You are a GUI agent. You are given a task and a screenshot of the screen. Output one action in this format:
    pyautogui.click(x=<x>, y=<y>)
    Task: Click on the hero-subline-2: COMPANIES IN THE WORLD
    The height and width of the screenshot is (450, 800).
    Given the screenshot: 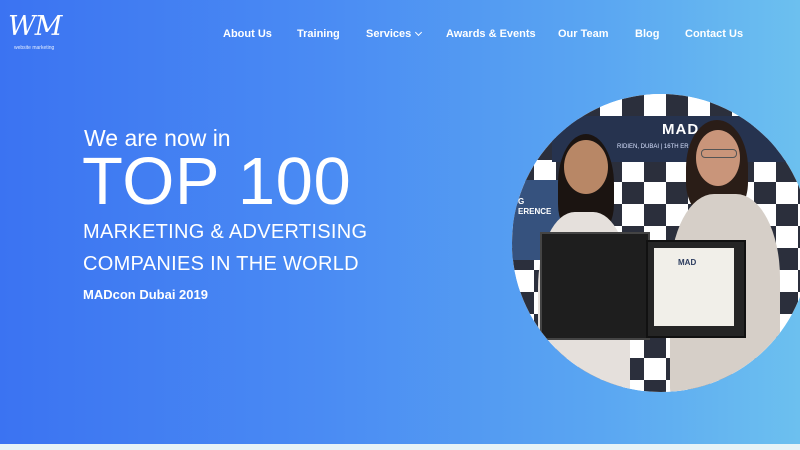 What is the action you would take?
    pyautogui.click(x=221, y=264)
    